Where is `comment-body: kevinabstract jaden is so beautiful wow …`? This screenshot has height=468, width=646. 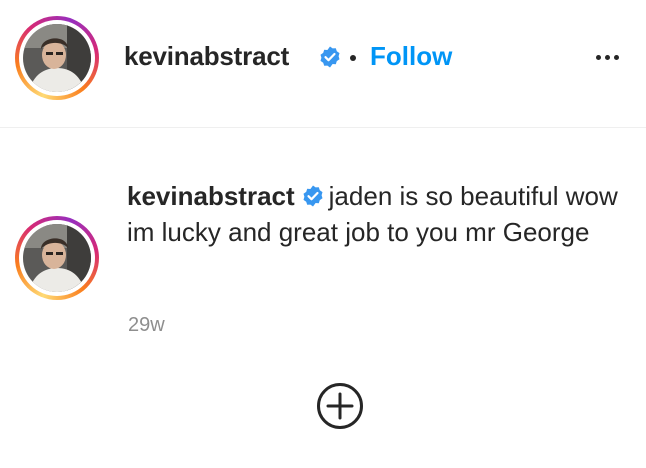
comment-body: kevinabstract jaden is so beautiful wow … is located at coordinates (379, 214).